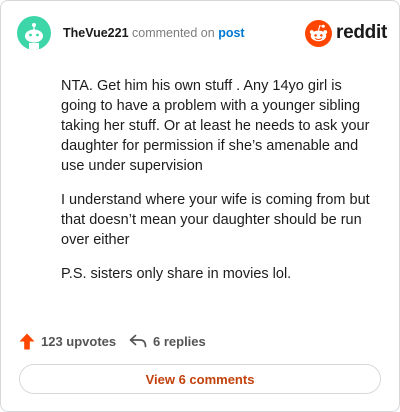  I want to click on reply-stat: 6 replies, so click(167, 341).